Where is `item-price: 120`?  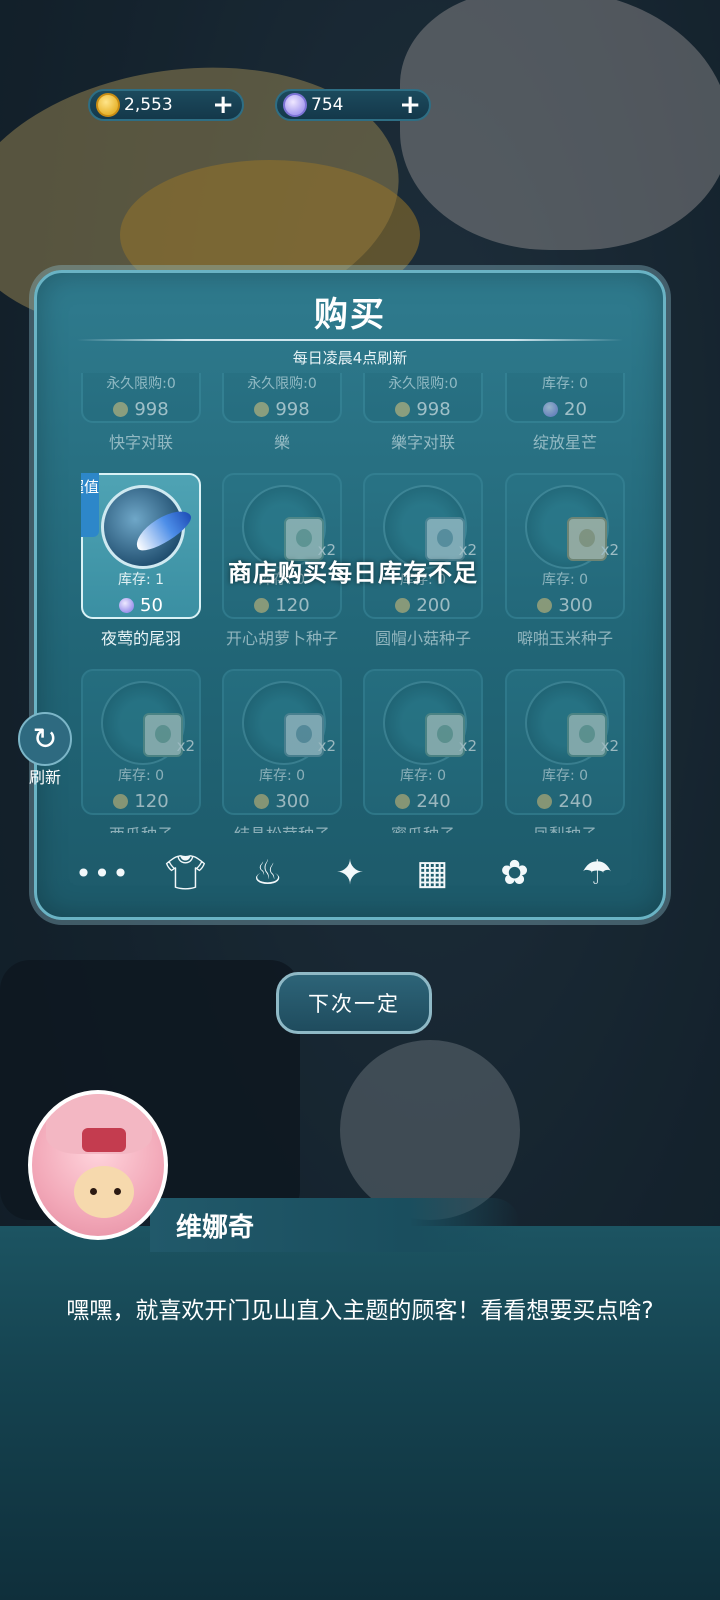 item-price: 120 is located at coordinates (141, 801).